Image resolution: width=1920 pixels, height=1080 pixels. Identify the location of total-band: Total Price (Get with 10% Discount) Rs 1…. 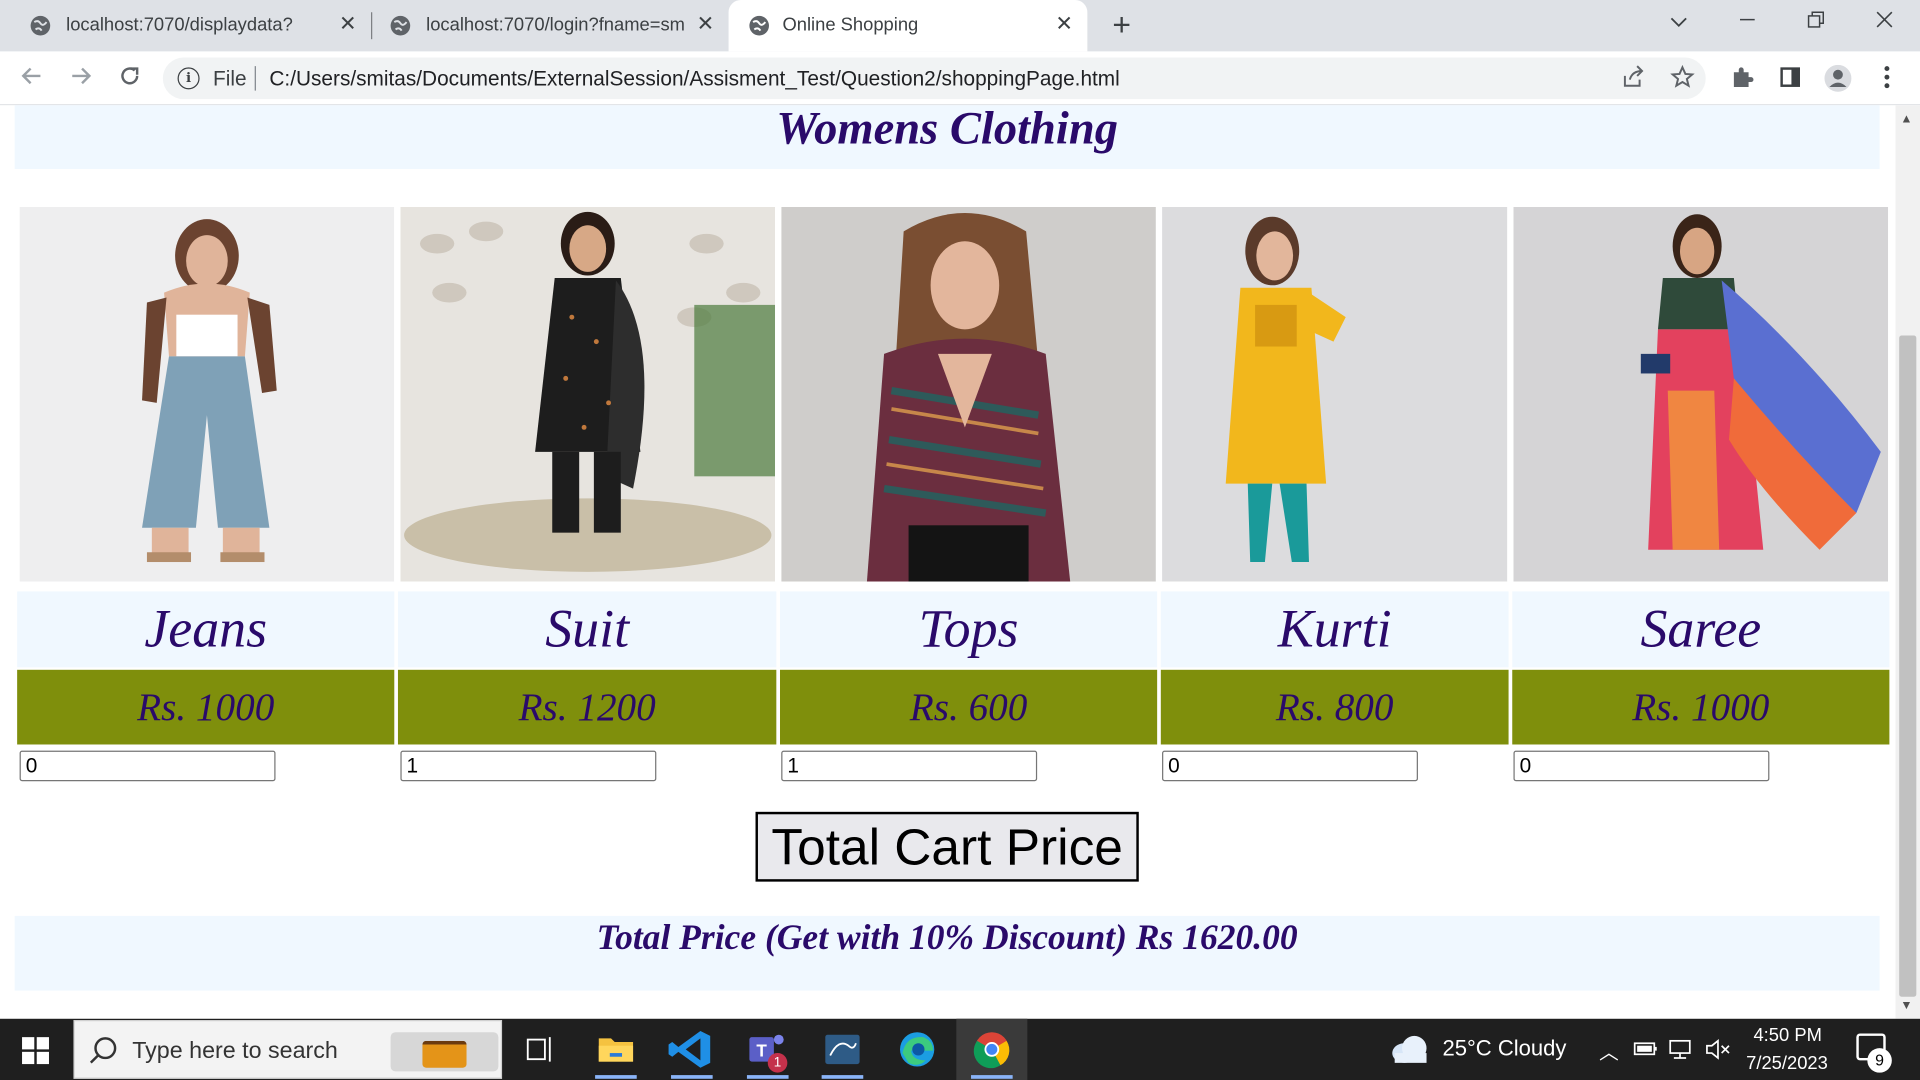
(947, 953).